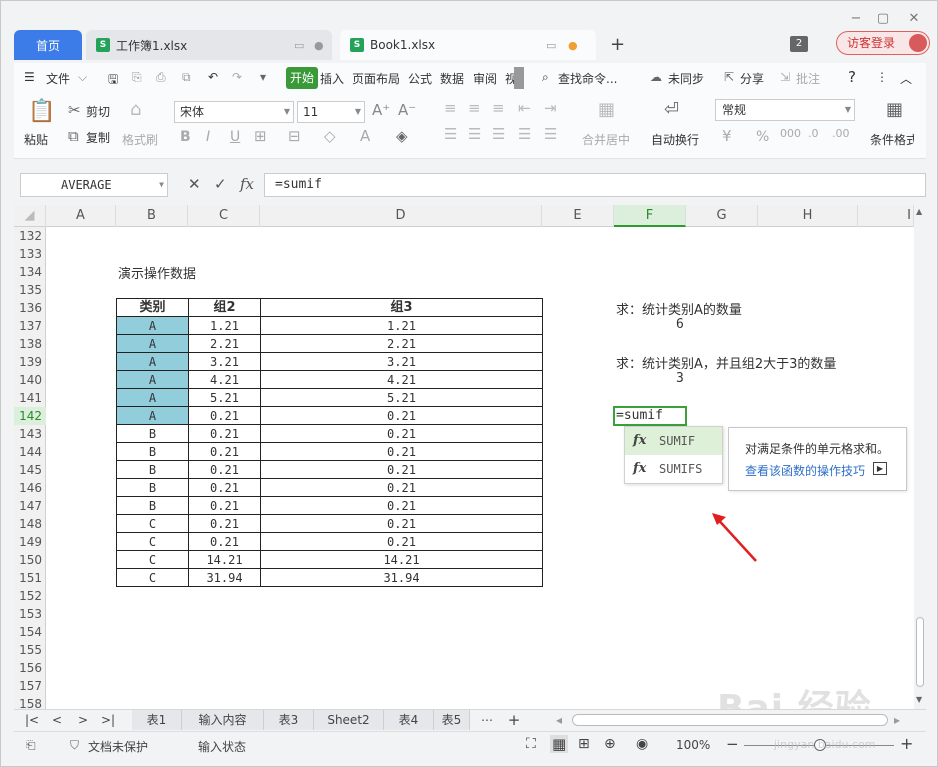 The height and width of the screenshot is (767, 938). Describe the element at coordinates (452, 78) in the screenshot. I see `menu-data: 数据` at that location.